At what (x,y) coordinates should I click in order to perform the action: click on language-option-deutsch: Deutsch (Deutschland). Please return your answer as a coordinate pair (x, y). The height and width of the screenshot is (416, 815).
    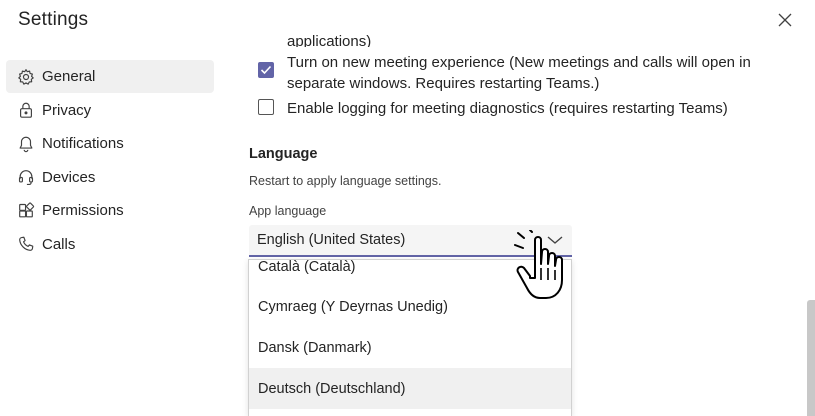
    Looking at the image, I should click on (410, 388).